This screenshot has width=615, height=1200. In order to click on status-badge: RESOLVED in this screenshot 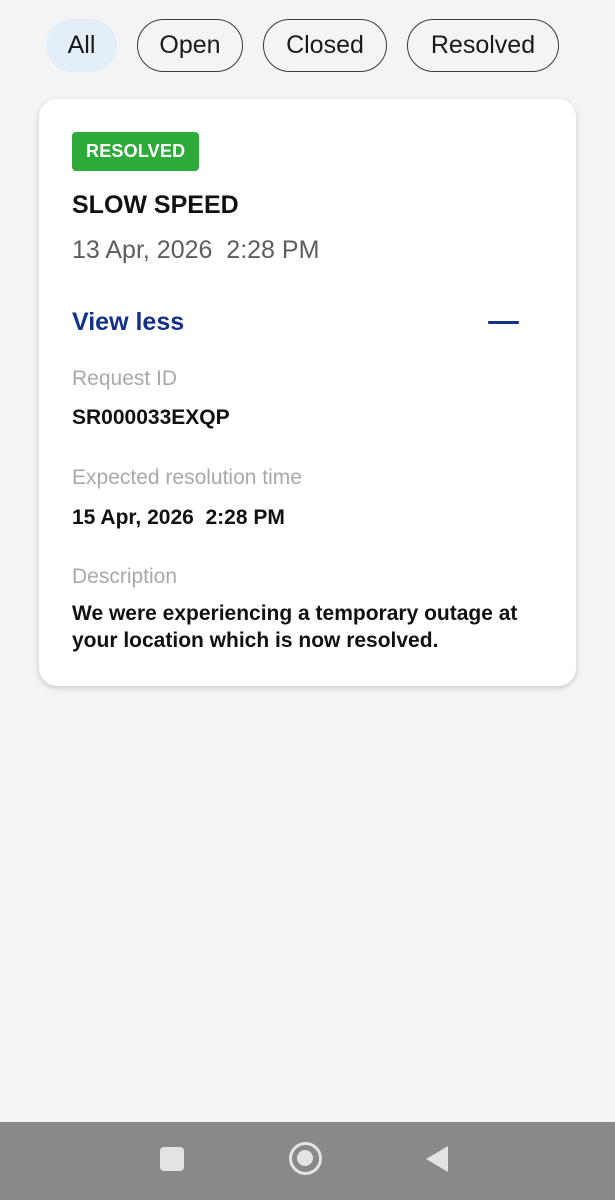, I will do `click(136, 151)`.